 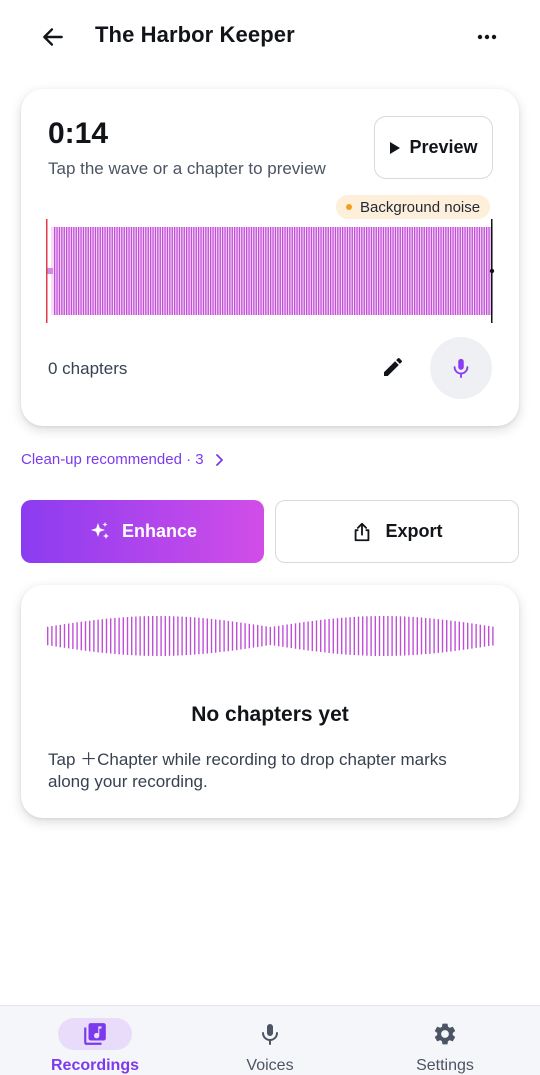 What do you see at coordinates (461, 368) in the screenshot?
I see `record-button` at bounding box center [461, 368].